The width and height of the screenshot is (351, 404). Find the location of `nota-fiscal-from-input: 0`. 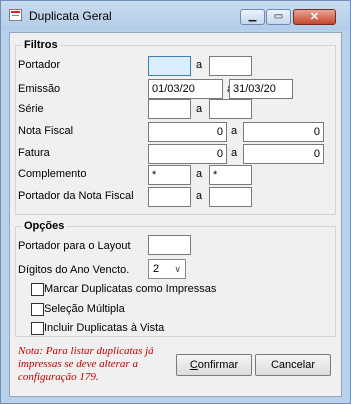

nota-fiscal-from-input: 0 is located at coordinates (187, 132).